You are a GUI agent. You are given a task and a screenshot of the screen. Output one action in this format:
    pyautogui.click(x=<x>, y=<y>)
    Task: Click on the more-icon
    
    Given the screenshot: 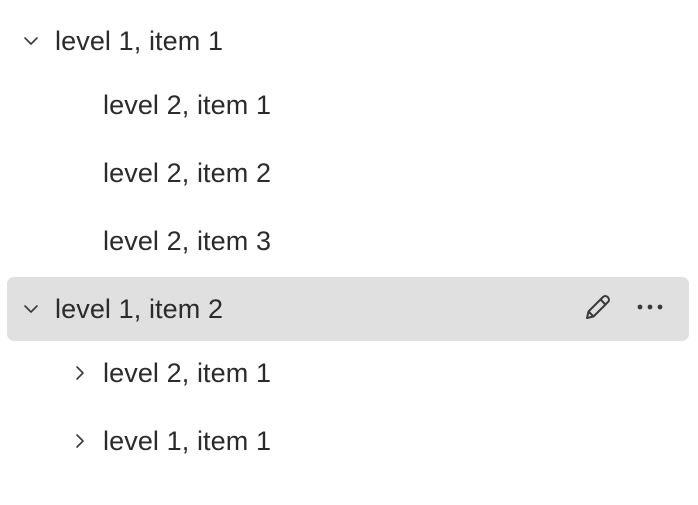 What is the action you would take?
    pyautogui.click(x=650, y=309)
    